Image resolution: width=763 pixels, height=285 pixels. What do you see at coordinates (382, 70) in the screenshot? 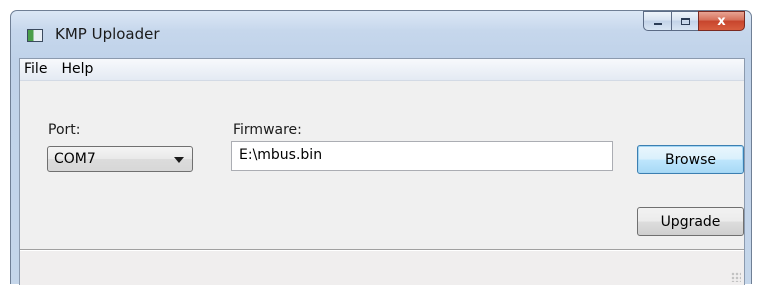
I see `menu-bar: File Help` at bounding box center [382, 70].